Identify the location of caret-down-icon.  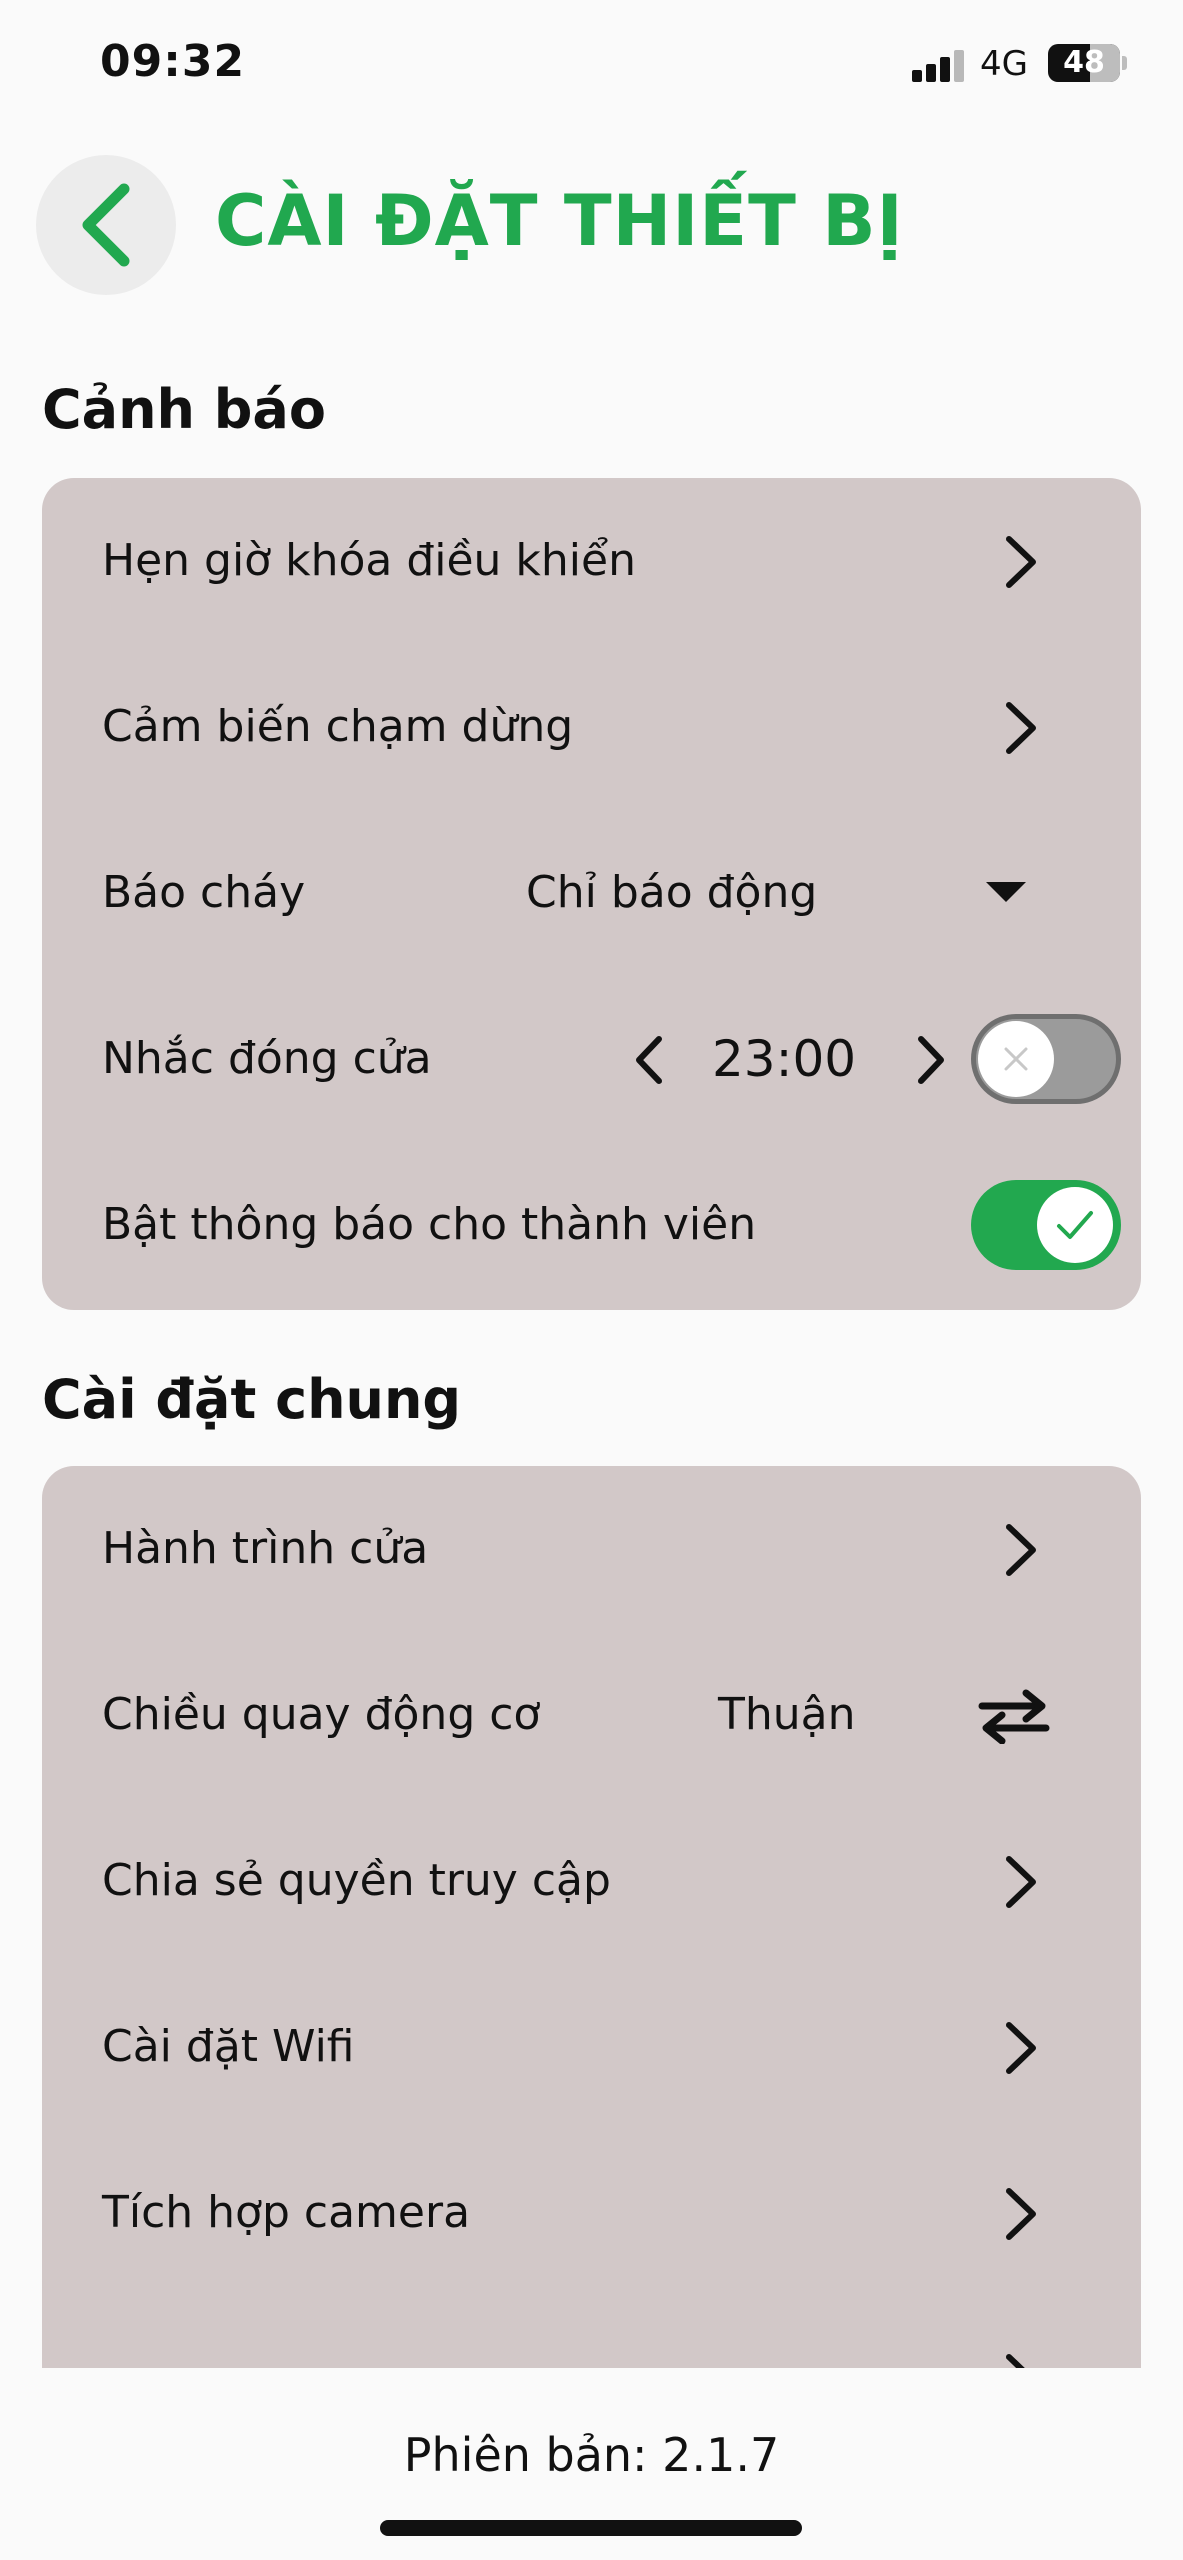
(1006, 892).